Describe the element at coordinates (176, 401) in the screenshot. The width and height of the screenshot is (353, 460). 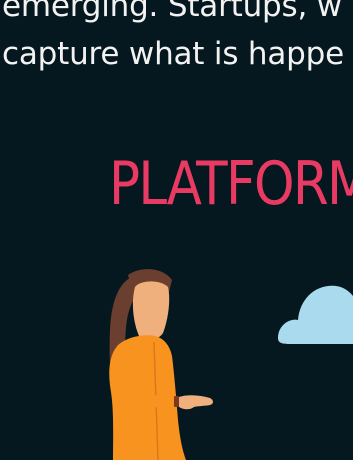
I see `bracelet` at that location.